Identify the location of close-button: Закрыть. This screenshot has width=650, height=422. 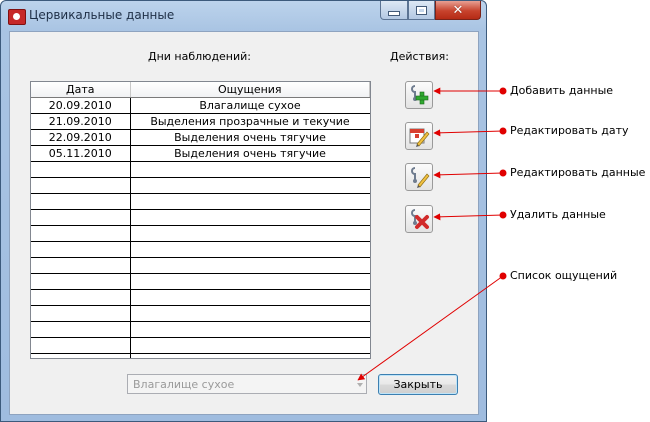
(418, 384).